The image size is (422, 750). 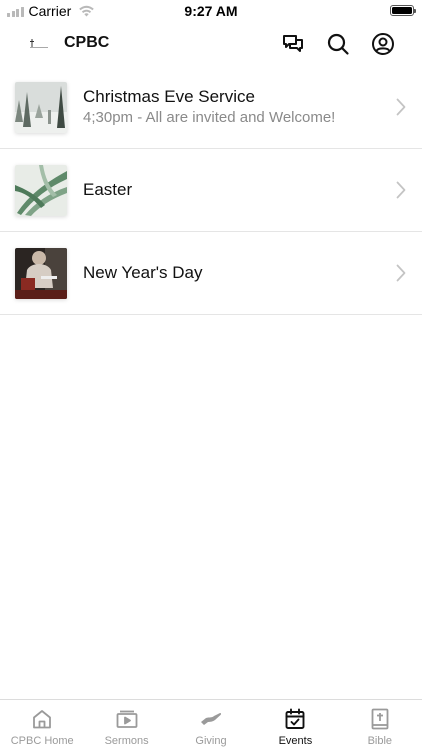 I want to click on status-bar: Carrier 9:27 AM, so click(x=211, y=11).